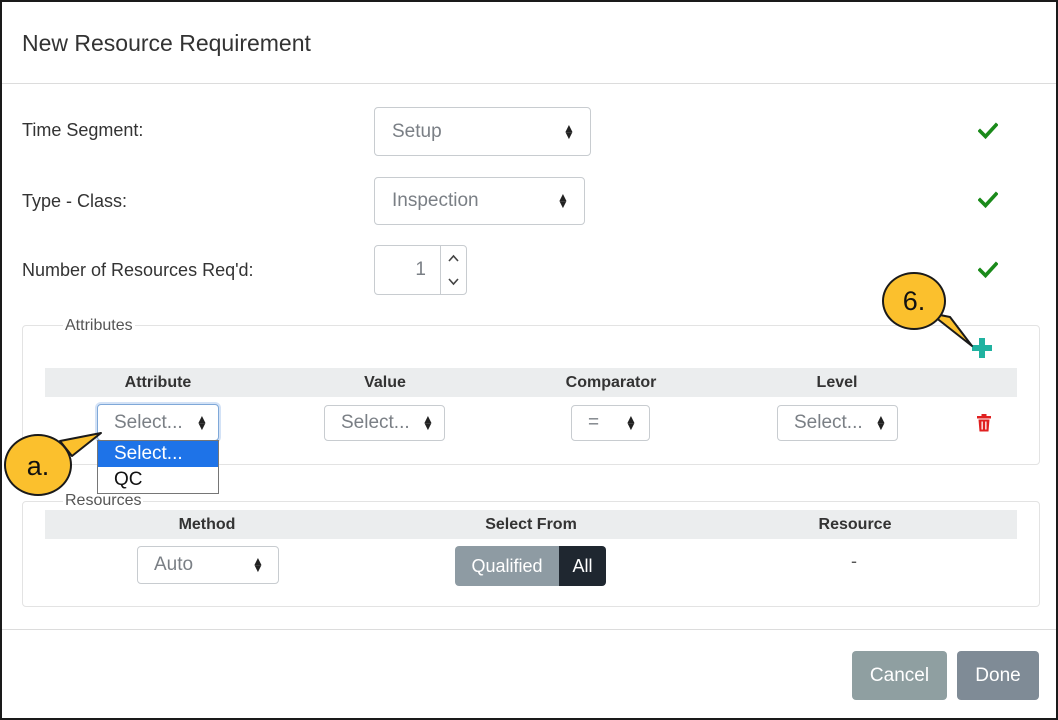  Describe the element at coordinates (507, 566) in the screenshot. I see `select-from-qualified-button: Qualified` at that location.